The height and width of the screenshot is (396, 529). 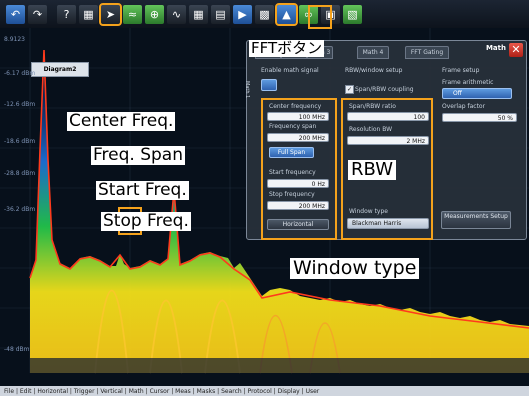 I want to click on stop-freq-annotation: Stop Freq., so click(x=146, y=221).